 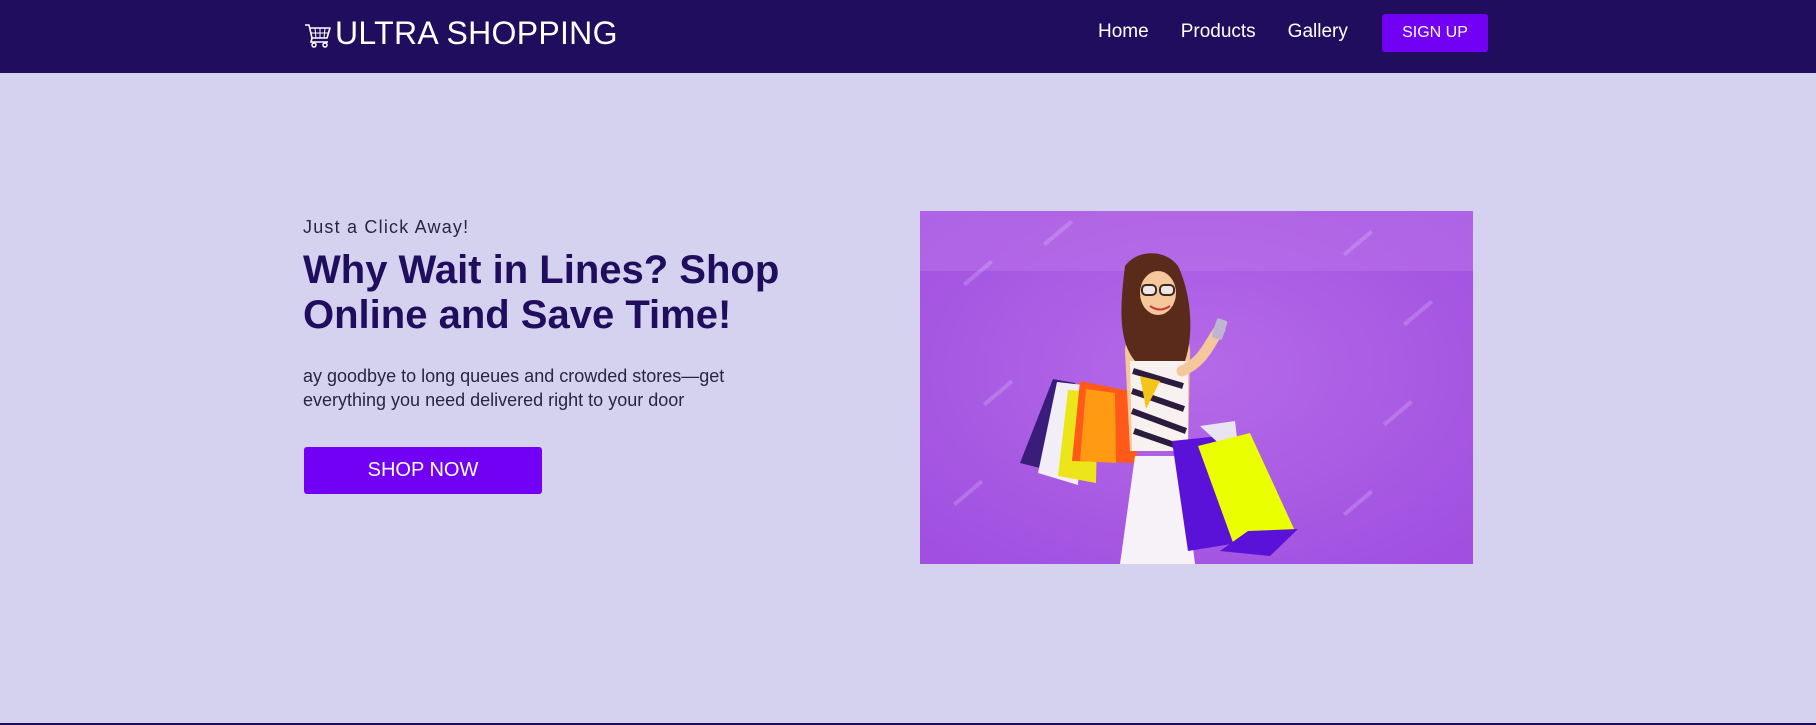 What do you see at coordinates (318, 36) in the screenshot?
I see `shopping-cart-icon` at bounding box center [318, 36].